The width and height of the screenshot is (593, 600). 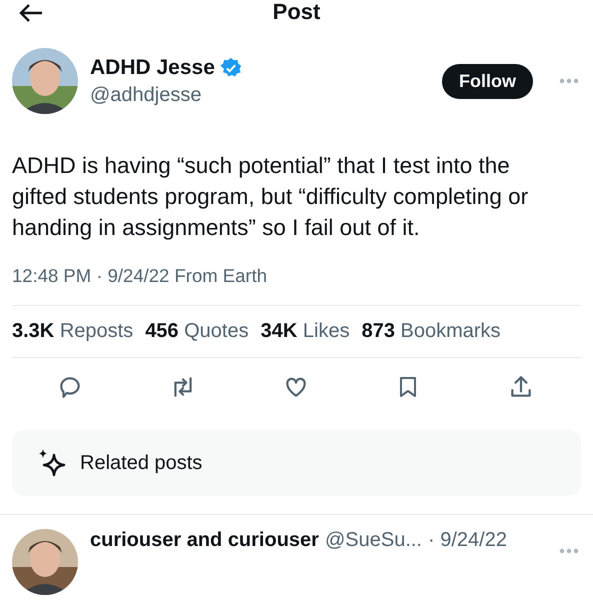 What do you see at coordinates (296, 463) in the screenshot?
I see `related-posts-button: Related posts` at bounding box center [296, 463].